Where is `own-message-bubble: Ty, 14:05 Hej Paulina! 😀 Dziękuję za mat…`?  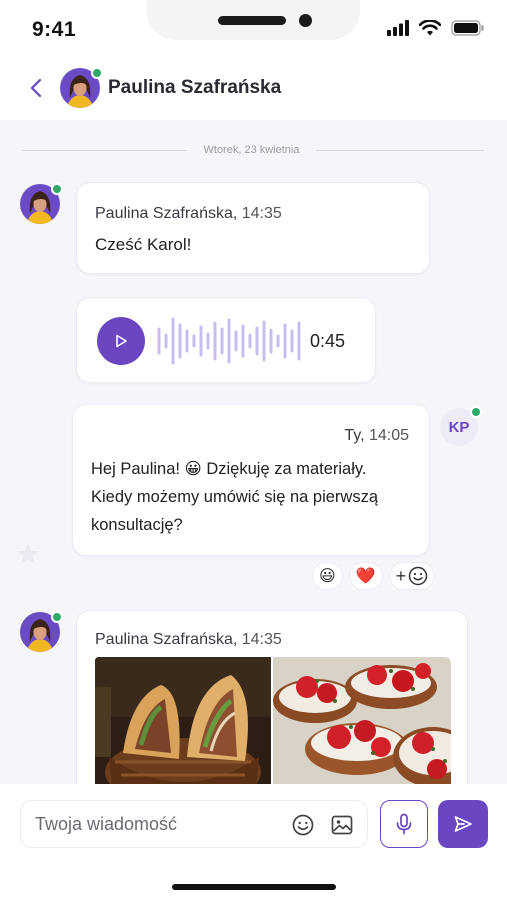
own-message-bubble: Ty, 14:05 Hej Paulina! 😀 Dziękuję za mat… is located at coordinates (251, 480).